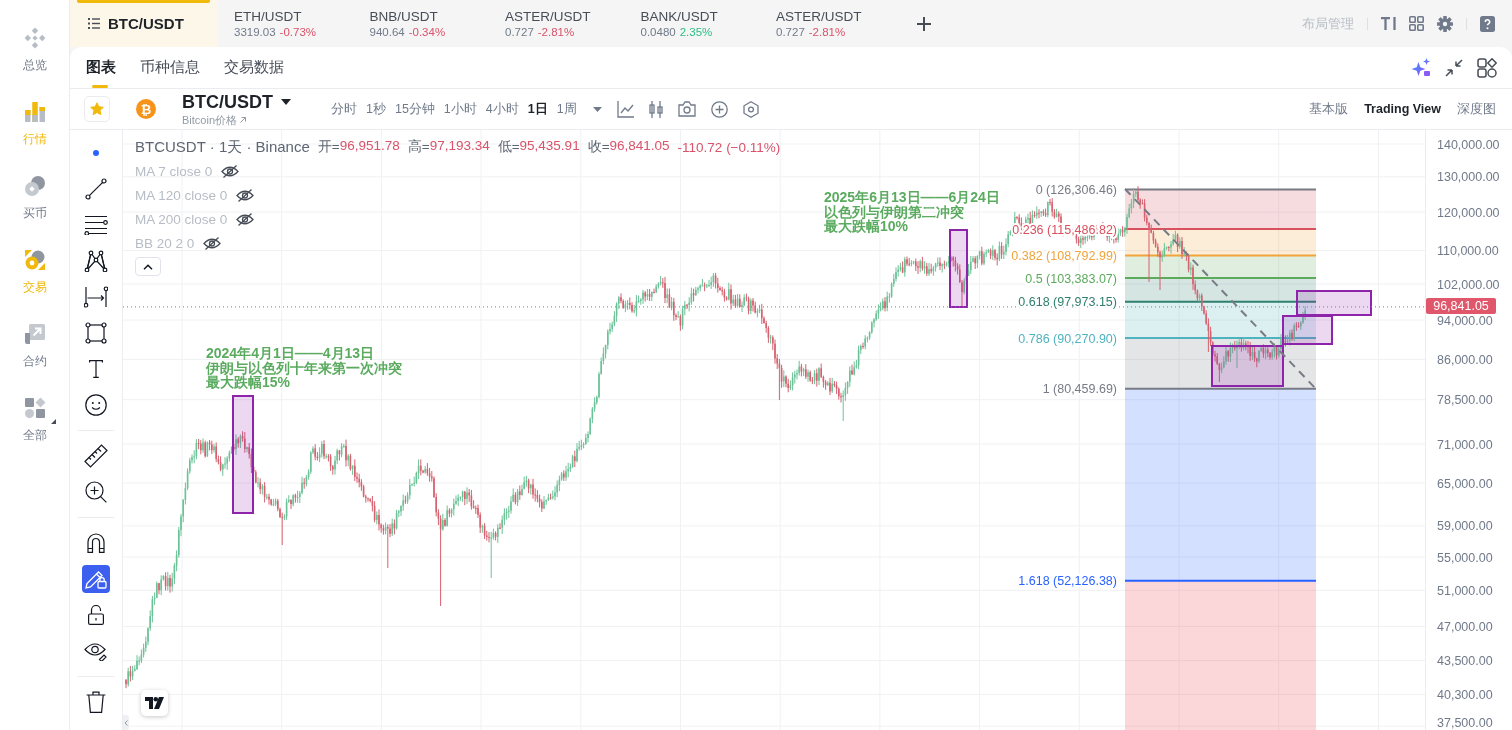  I want to click on rectangle-tool, so click(96, 333).